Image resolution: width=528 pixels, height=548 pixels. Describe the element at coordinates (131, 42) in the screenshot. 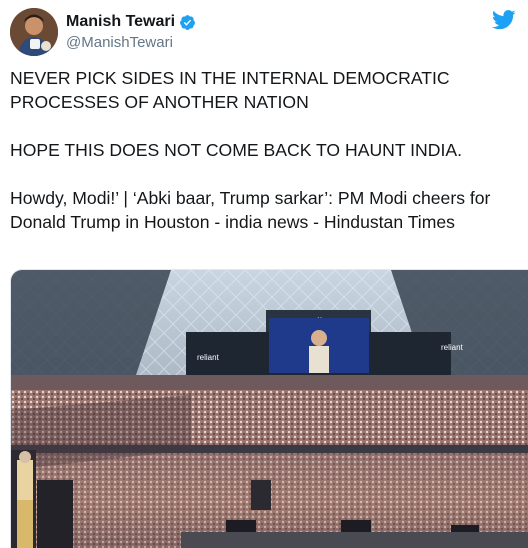

I see `author-handle: @ManishTewari` at that location.